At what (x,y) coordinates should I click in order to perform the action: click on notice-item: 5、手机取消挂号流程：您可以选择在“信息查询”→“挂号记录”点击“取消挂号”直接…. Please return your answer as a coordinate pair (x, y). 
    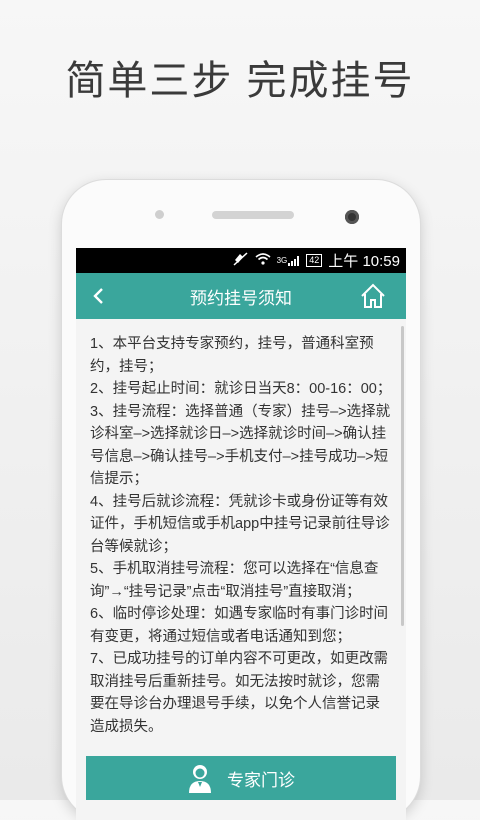
    Looking at the image, I should click on (234, 580).